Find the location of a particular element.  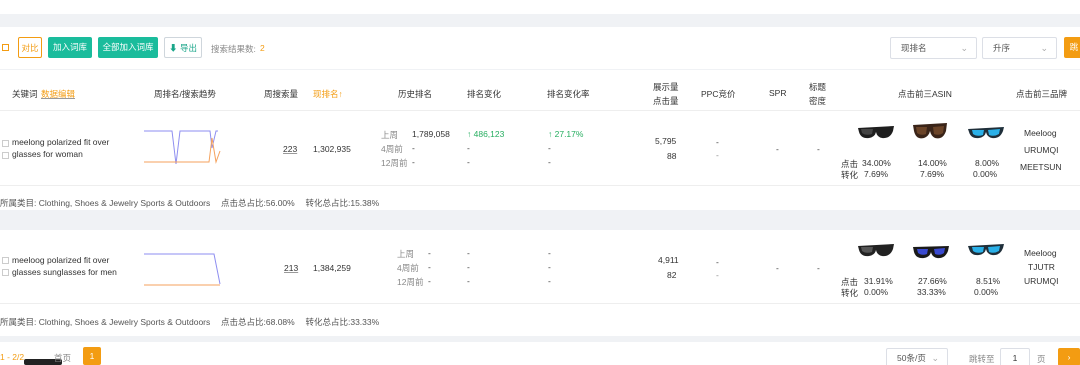

header-spr: SPR is located at coordinates (777, 93).